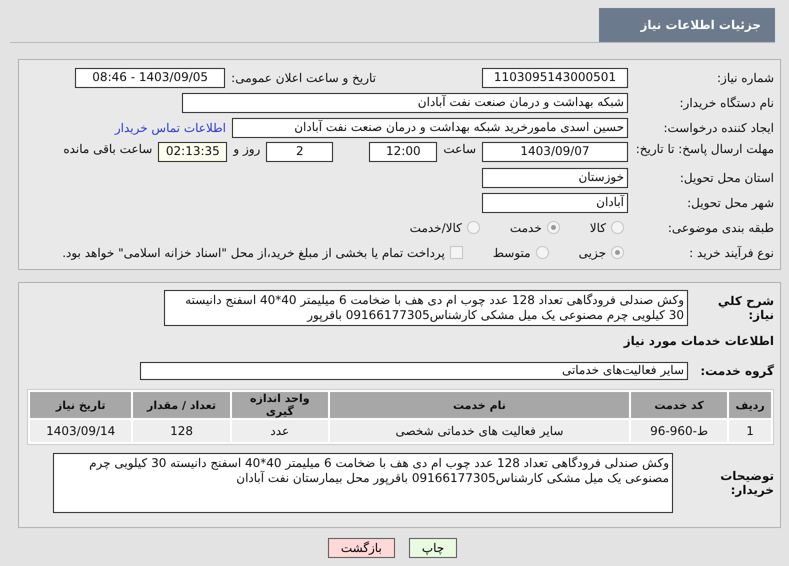 The height and width of the screenshot is (566, 789). Describe the element at coordinates (181, 431) in the screenshot. I see `table-cell: 128` at that location.